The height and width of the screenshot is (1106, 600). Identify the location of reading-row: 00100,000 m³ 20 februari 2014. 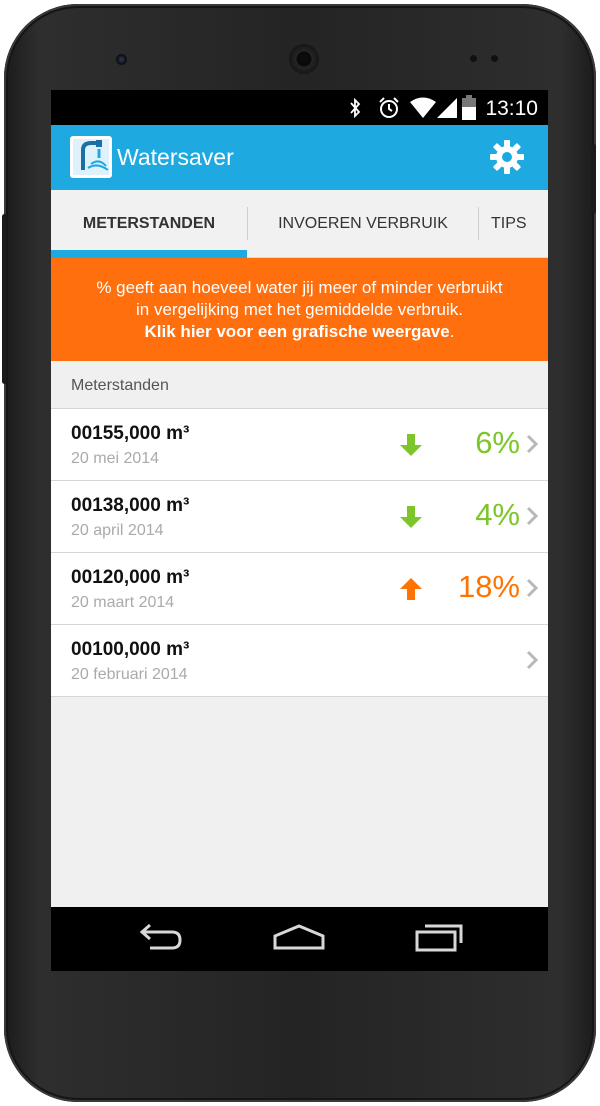
(299, 660).